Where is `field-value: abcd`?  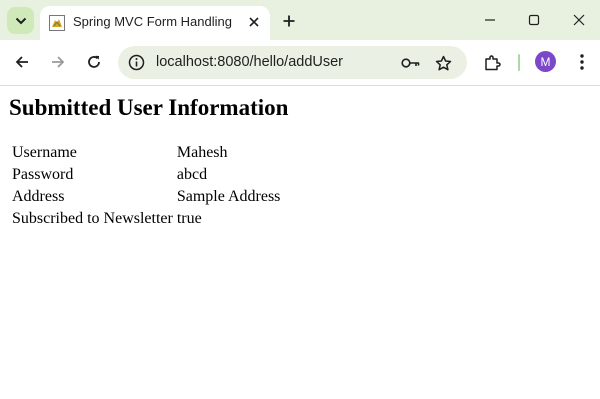
field-value: abcd is located at coordinates (192, 174).